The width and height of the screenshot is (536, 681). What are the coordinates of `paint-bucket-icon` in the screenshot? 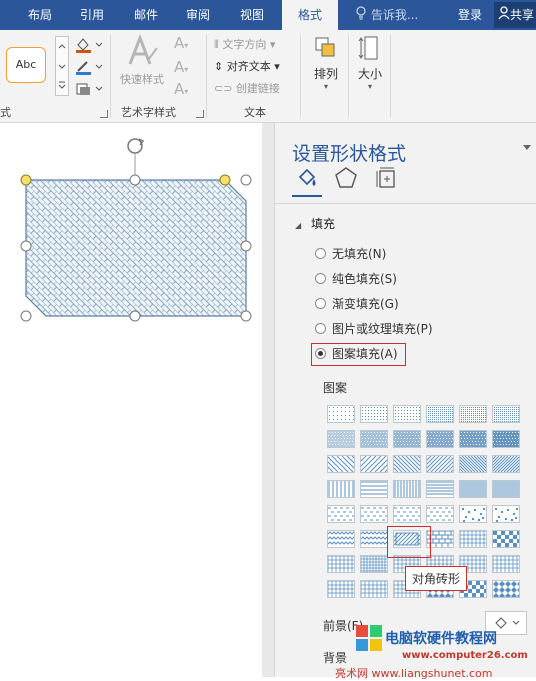 It's located at (307, 177).